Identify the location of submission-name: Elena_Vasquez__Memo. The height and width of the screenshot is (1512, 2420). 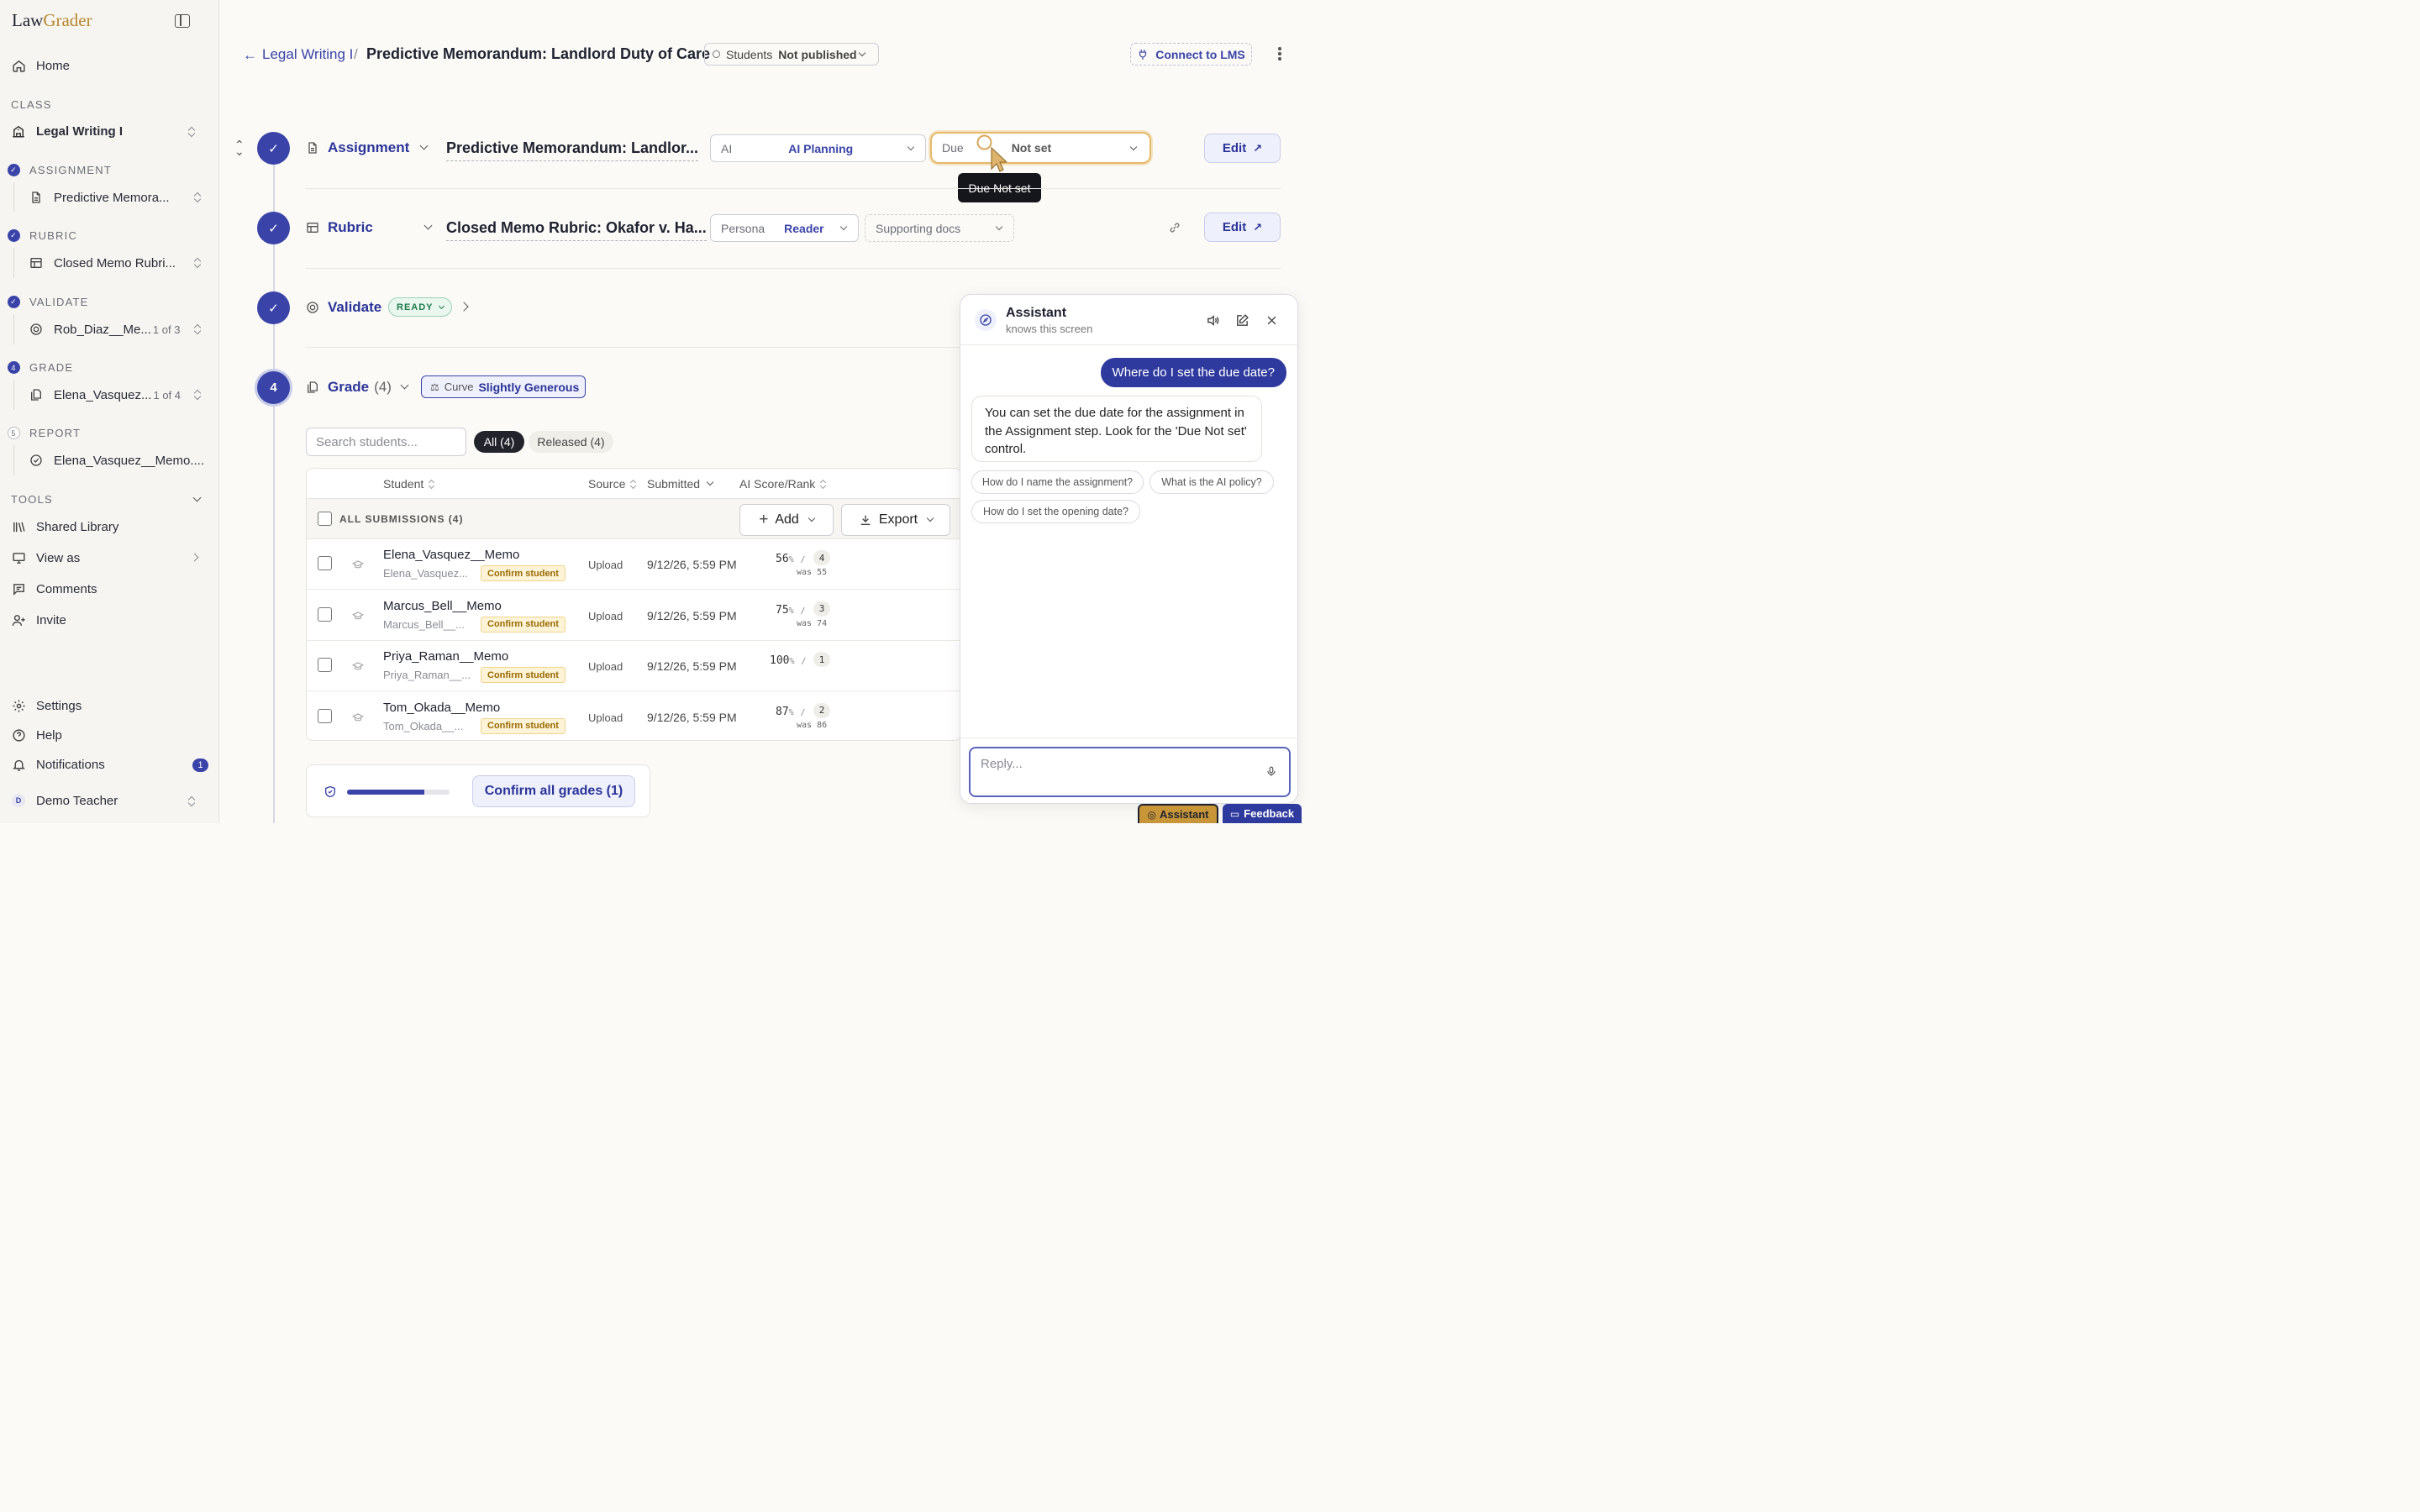
(451, 555).